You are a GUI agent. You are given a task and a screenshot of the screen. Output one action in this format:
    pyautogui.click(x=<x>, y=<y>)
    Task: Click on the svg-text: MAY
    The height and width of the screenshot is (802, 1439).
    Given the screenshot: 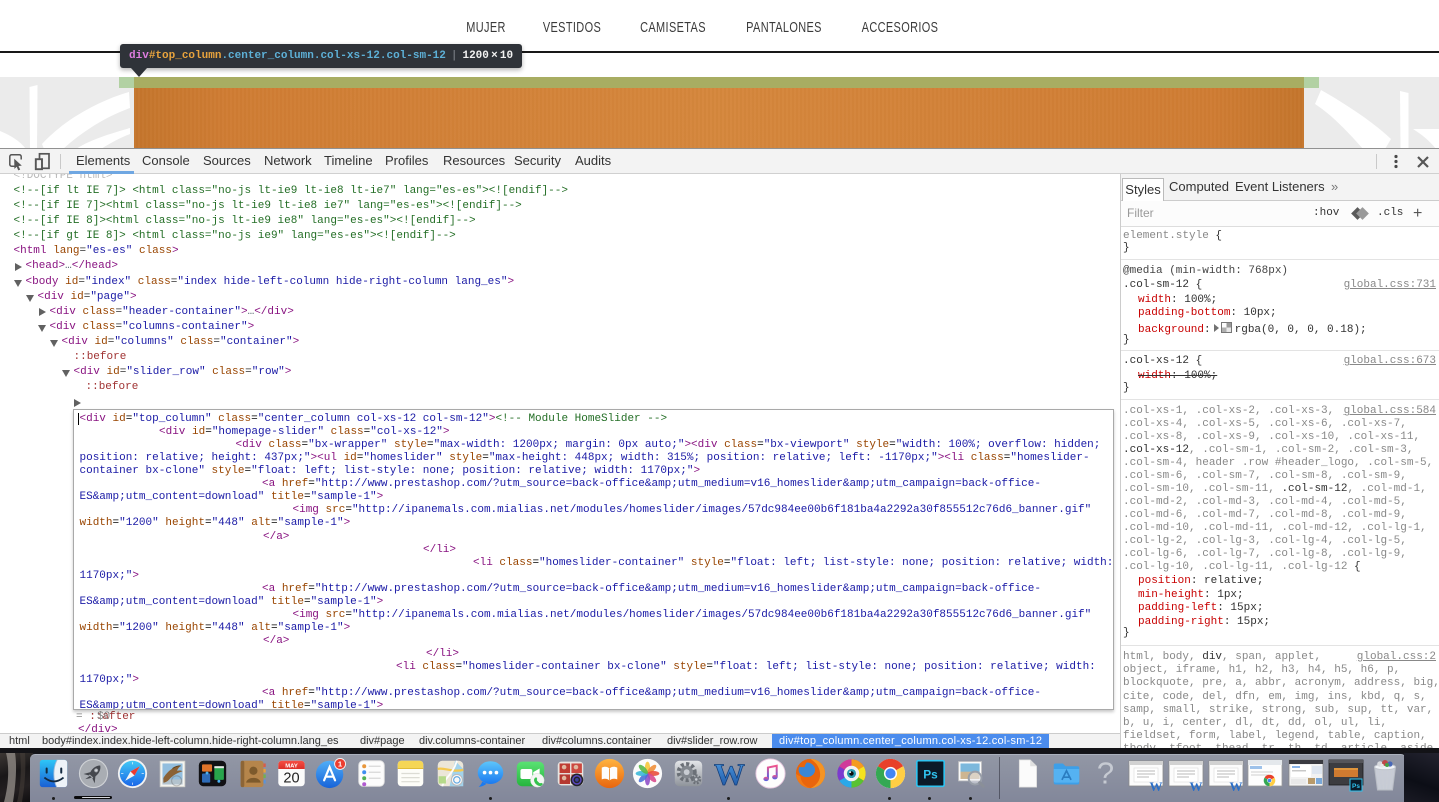 What is the action you would take?
    pyautogui.click(x=291, y=767)
    